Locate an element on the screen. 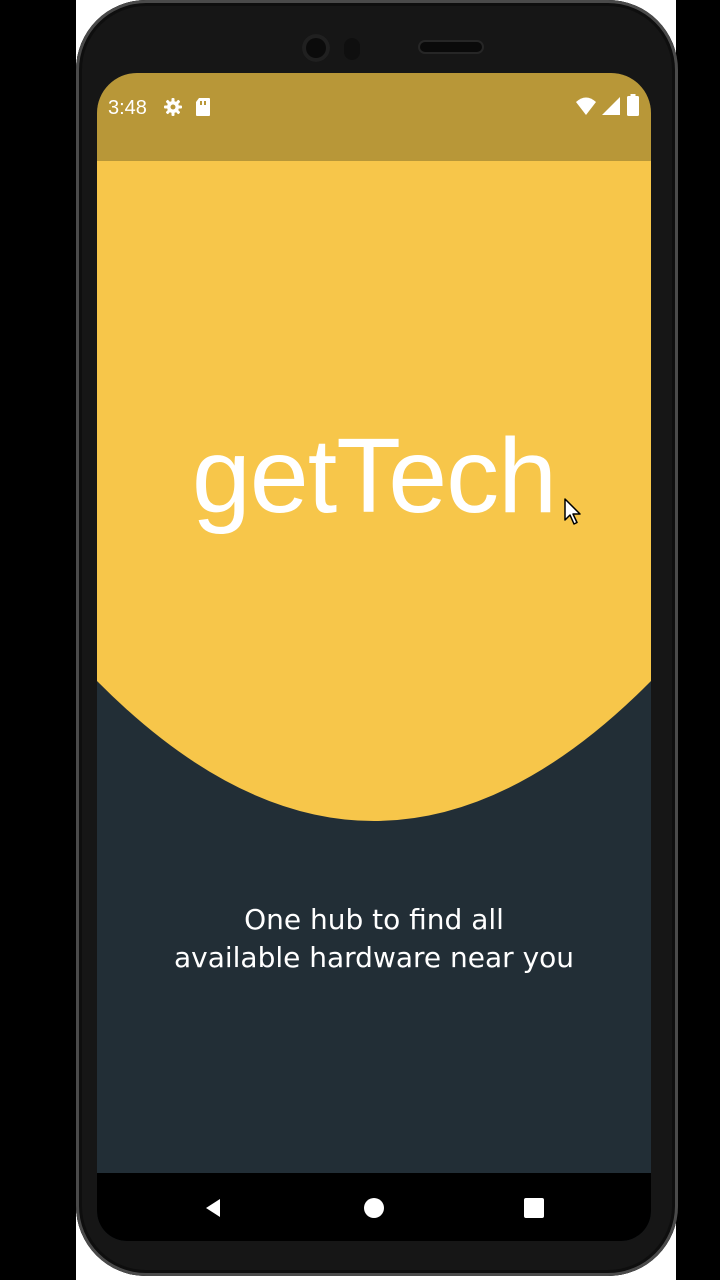  sensor-icon is located at coordinates (352, 49).